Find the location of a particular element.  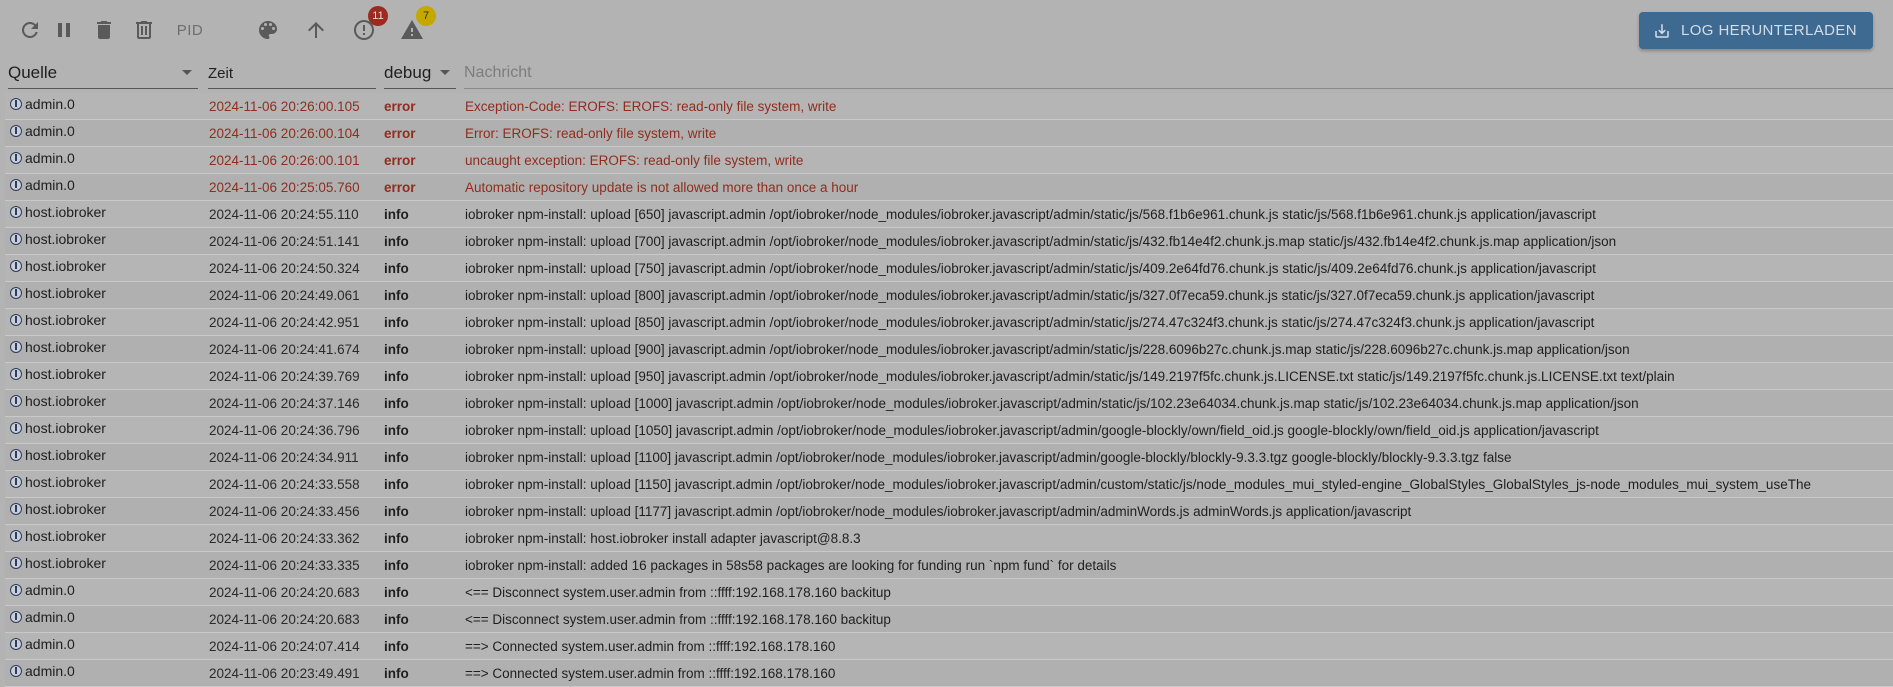

severity-cell: error is located at coordinates (400, 160).